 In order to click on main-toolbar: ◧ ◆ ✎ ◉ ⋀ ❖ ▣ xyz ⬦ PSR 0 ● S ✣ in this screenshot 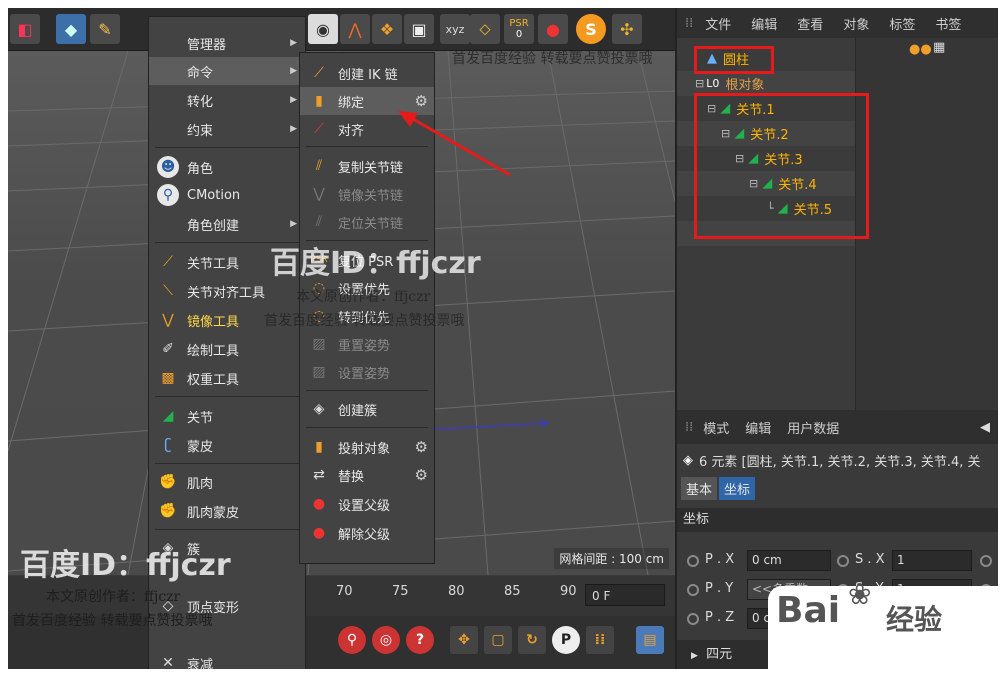, I will do `click(341, 29)`.